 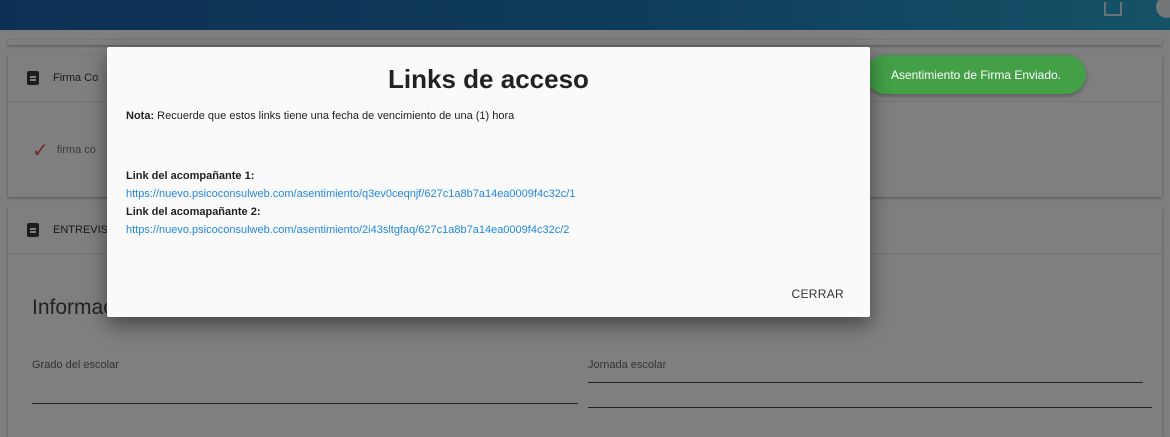 I want to click on link1-label: Link del acompañante 1:, so click(x=190, y=176).